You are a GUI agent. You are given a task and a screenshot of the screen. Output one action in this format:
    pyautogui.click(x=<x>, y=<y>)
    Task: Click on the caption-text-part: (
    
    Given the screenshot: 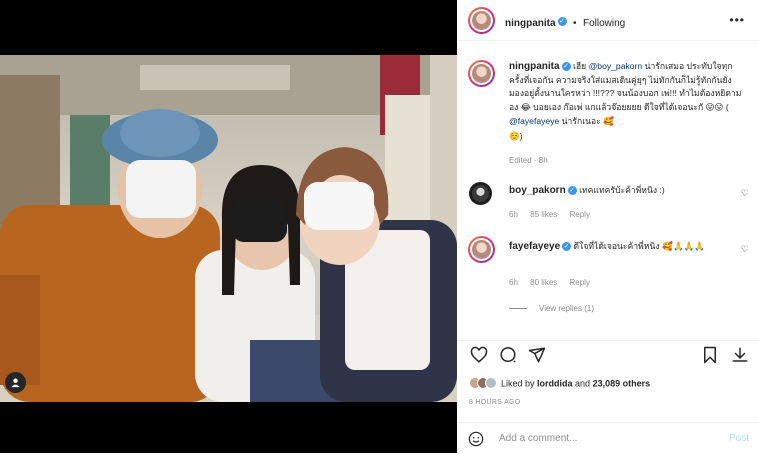 What is the action you would take?
    pyautogui.click(x=726, y=106)
    